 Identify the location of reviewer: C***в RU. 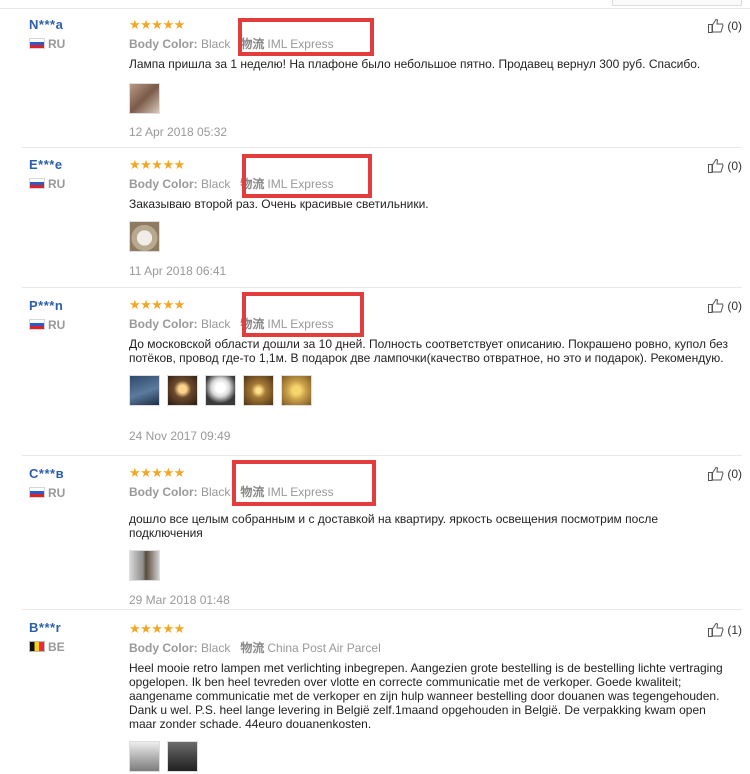
(76, 483).